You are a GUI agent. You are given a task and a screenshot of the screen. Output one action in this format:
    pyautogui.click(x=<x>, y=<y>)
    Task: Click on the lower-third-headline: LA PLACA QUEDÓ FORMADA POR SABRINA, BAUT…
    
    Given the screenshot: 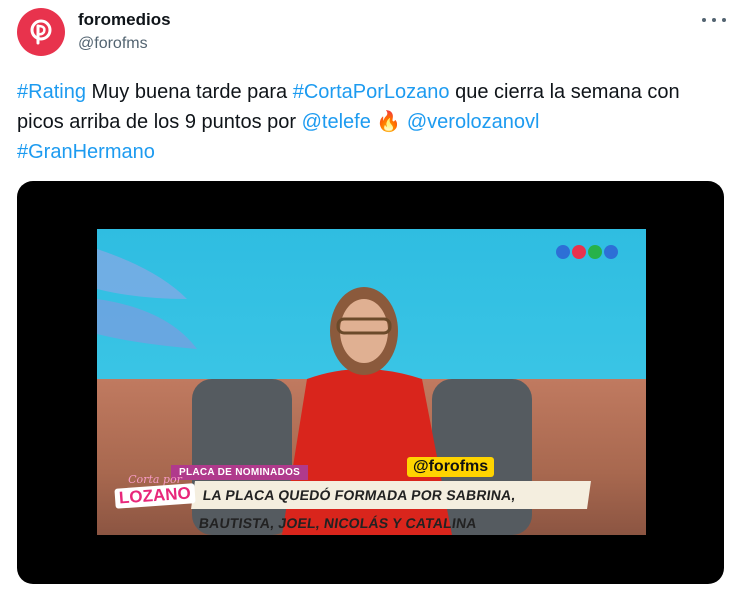 What is the action you would take?
    pyautogui.click(x=391, y=506)
    